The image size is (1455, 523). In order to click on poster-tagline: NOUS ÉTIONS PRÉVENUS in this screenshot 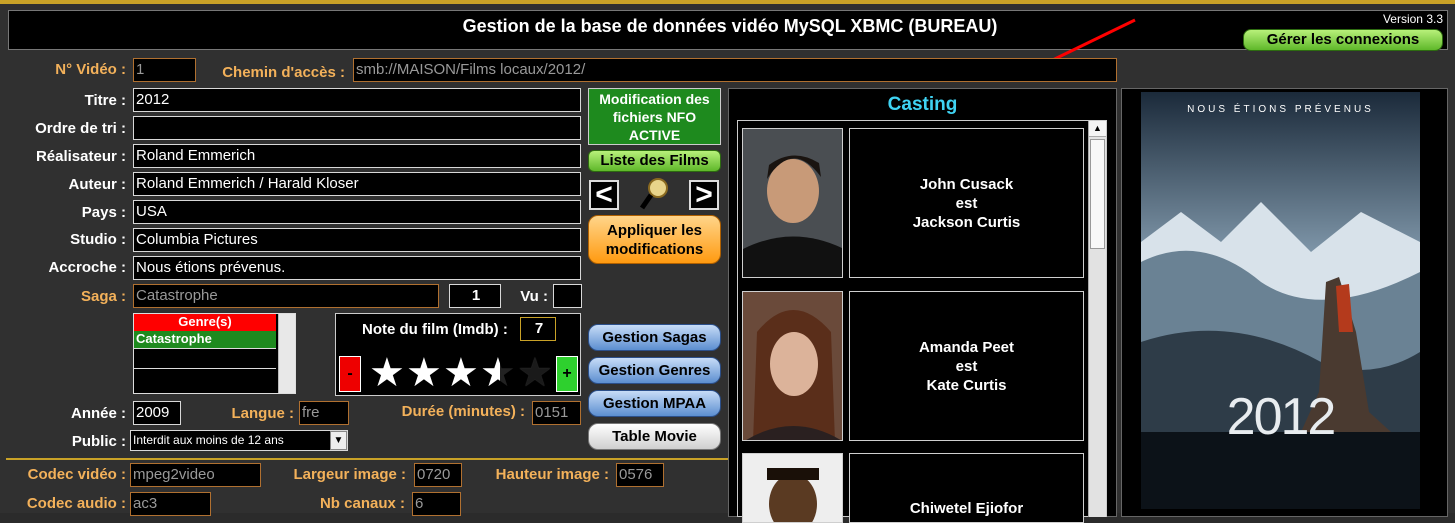, I will do `click(1280, 109)`.